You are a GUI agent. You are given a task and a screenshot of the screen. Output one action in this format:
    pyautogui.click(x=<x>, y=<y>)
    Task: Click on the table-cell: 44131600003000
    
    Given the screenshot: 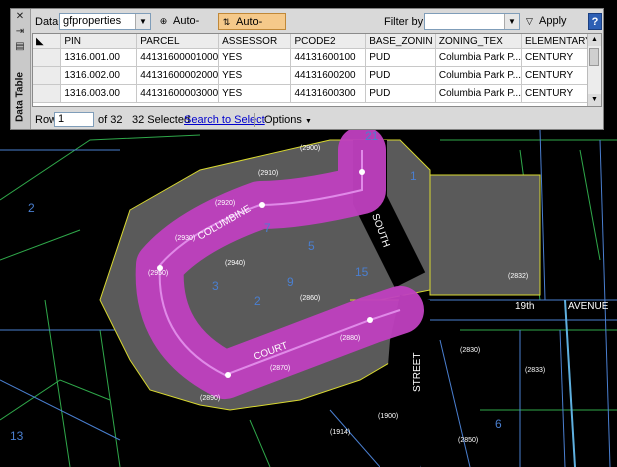 What is the action you would take?
    pyautogui.click(x=178, y=93)
    